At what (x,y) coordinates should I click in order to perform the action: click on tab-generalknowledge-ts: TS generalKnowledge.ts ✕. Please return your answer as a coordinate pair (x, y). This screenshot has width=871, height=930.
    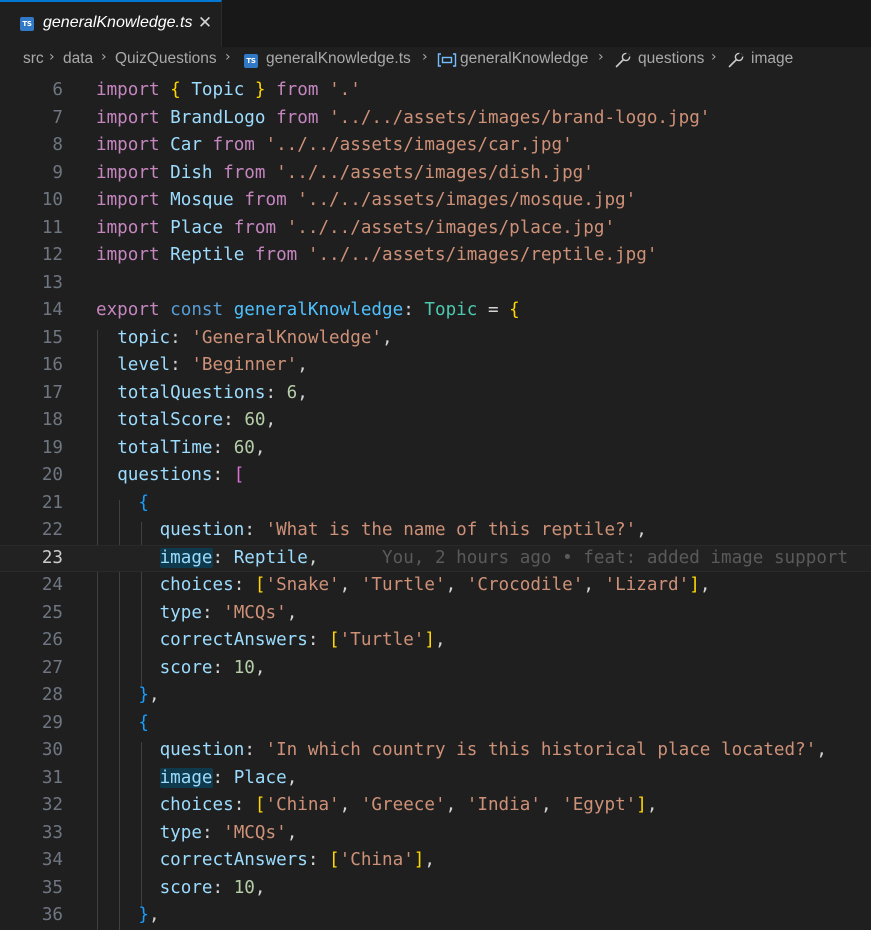
    Looking at the image, I should click on (111, 23).